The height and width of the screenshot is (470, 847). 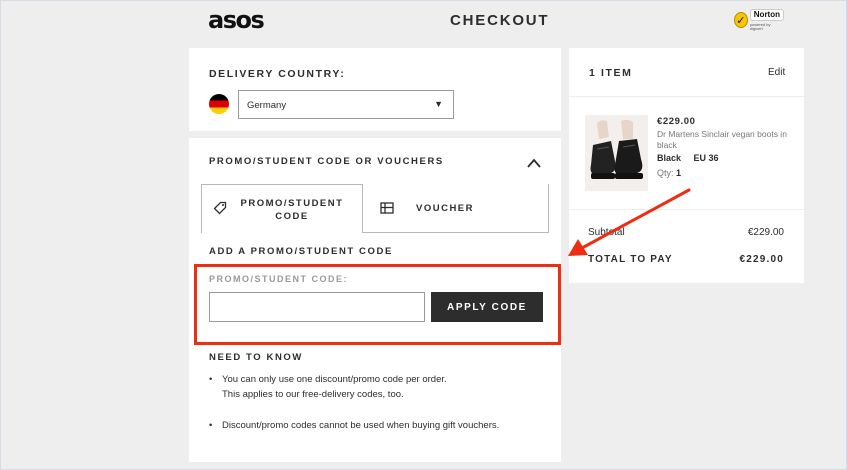 I want to click on item-size: EU 36, so click(x=706, y=158).